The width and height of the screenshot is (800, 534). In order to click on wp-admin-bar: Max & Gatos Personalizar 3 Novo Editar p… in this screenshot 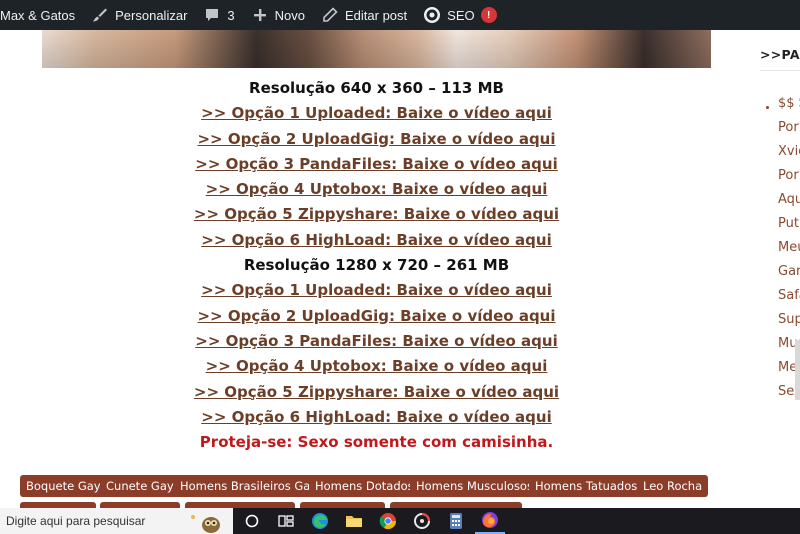, I will do `click(400, 15)`.